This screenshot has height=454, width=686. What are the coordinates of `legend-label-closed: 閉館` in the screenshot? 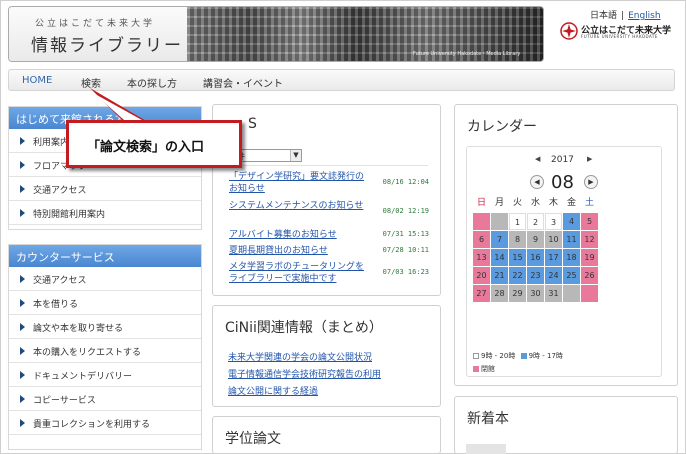 It's located at (488, 369).